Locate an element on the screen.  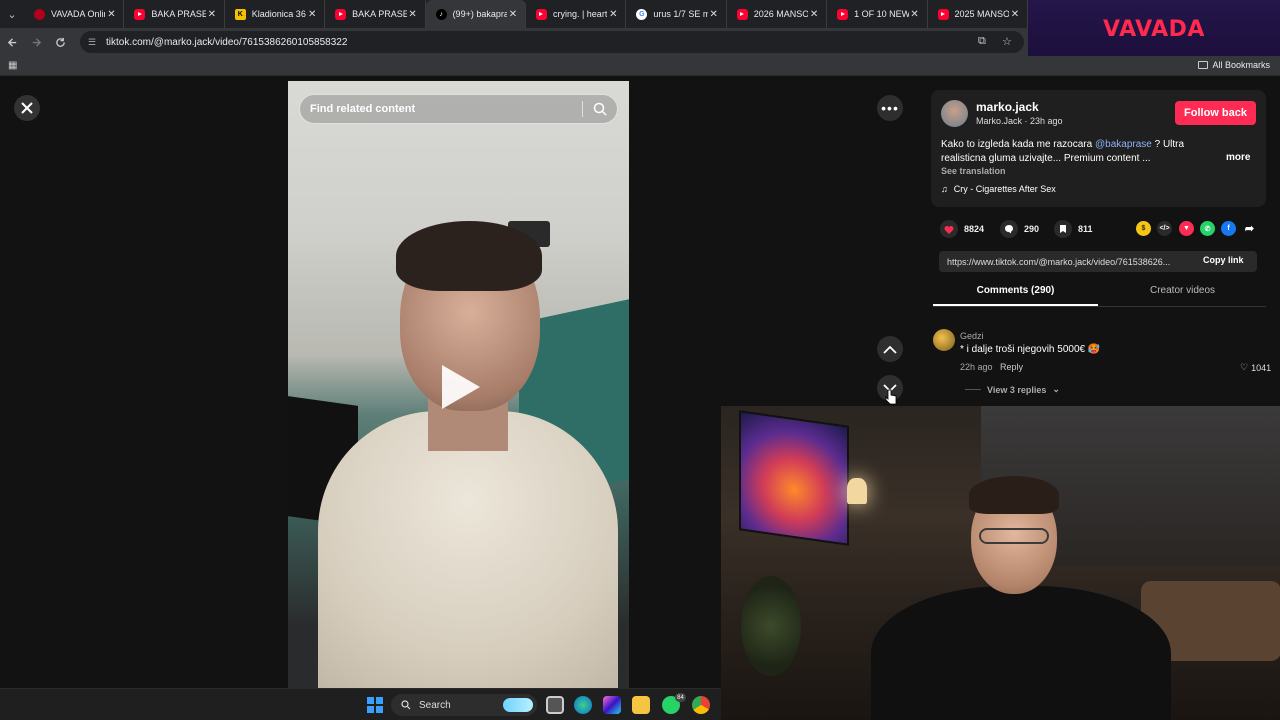
copilot-icon is located at coordinates (612, 705).